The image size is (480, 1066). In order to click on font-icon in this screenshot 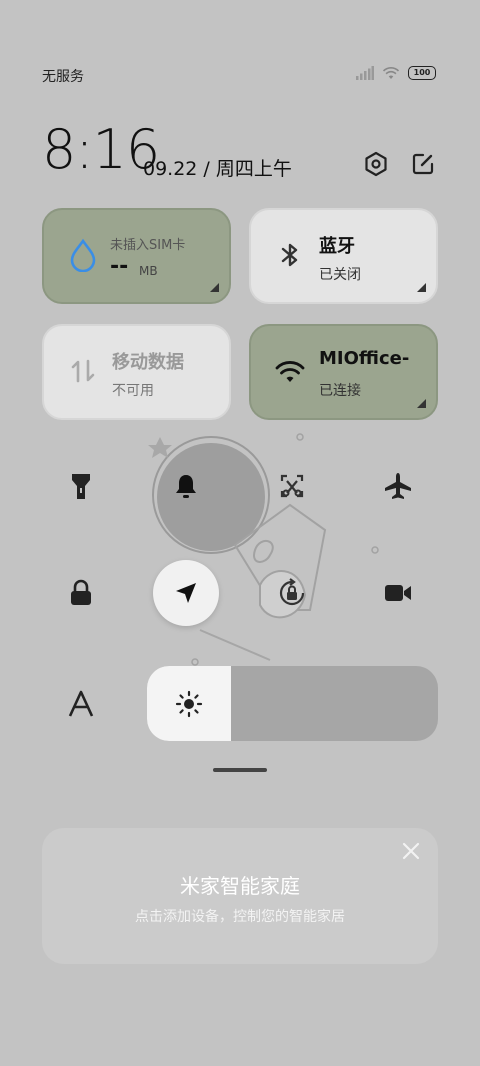, I will do `click(81, 703)`.